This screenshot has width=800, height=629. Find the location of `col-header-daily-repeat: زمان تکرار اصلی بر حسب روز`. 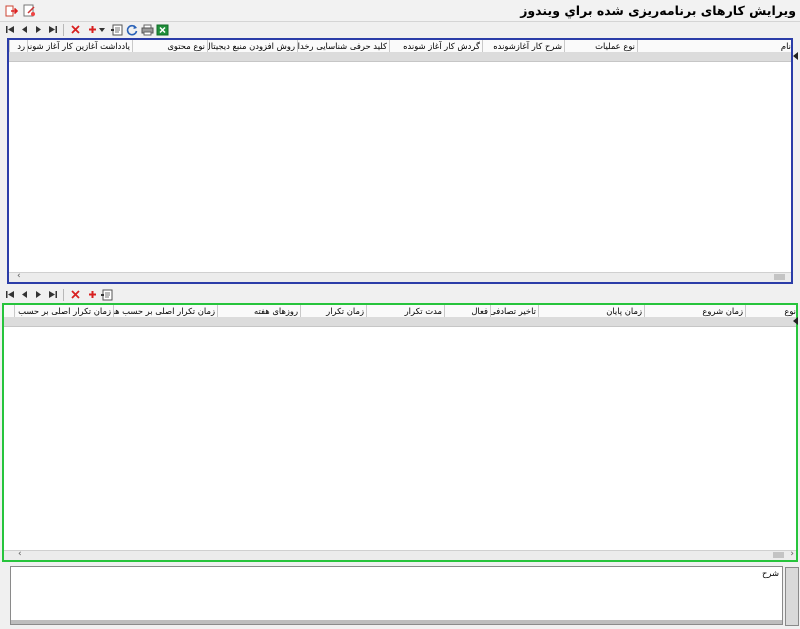

col-header-daily-repeat: زمان تکرار اصلی بر حسب روز is located at coordinates (63, 311).